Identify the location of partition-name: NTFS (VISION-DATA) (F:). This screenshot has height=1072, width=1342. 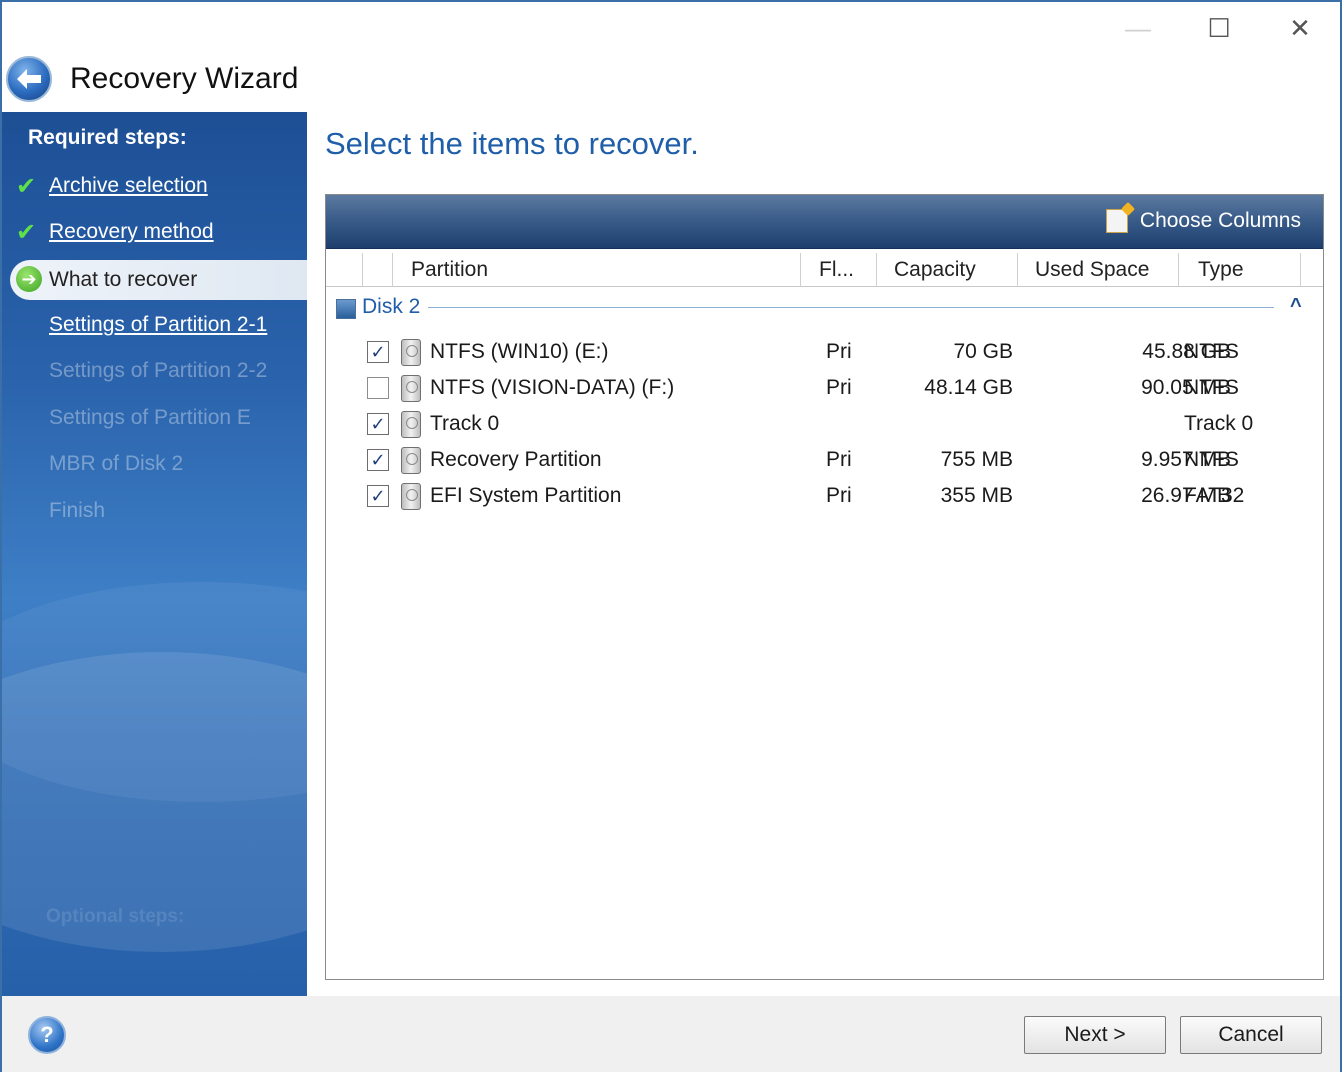
(552, 387).